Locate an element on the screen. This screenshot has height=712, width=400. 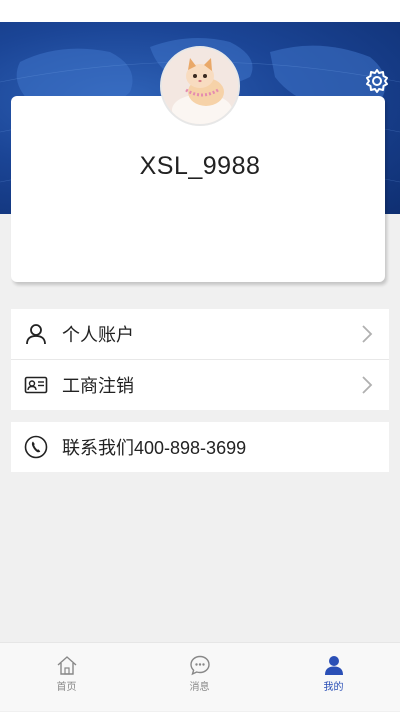
menu-group-account: 个人账户 工商注销 is located at coordinates (200, 359).